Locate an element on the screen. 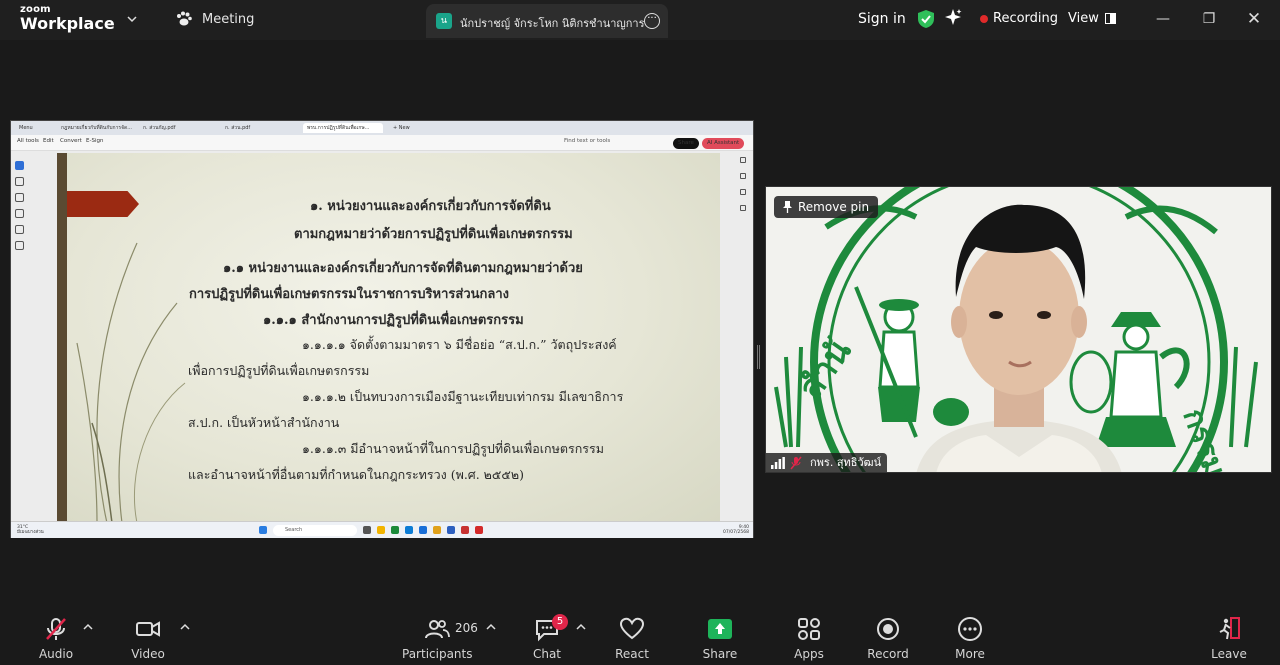 This screenshot has height=665, width=1280. ai-assistant-pill: AI Assistant is located at coordinates (723, 143).